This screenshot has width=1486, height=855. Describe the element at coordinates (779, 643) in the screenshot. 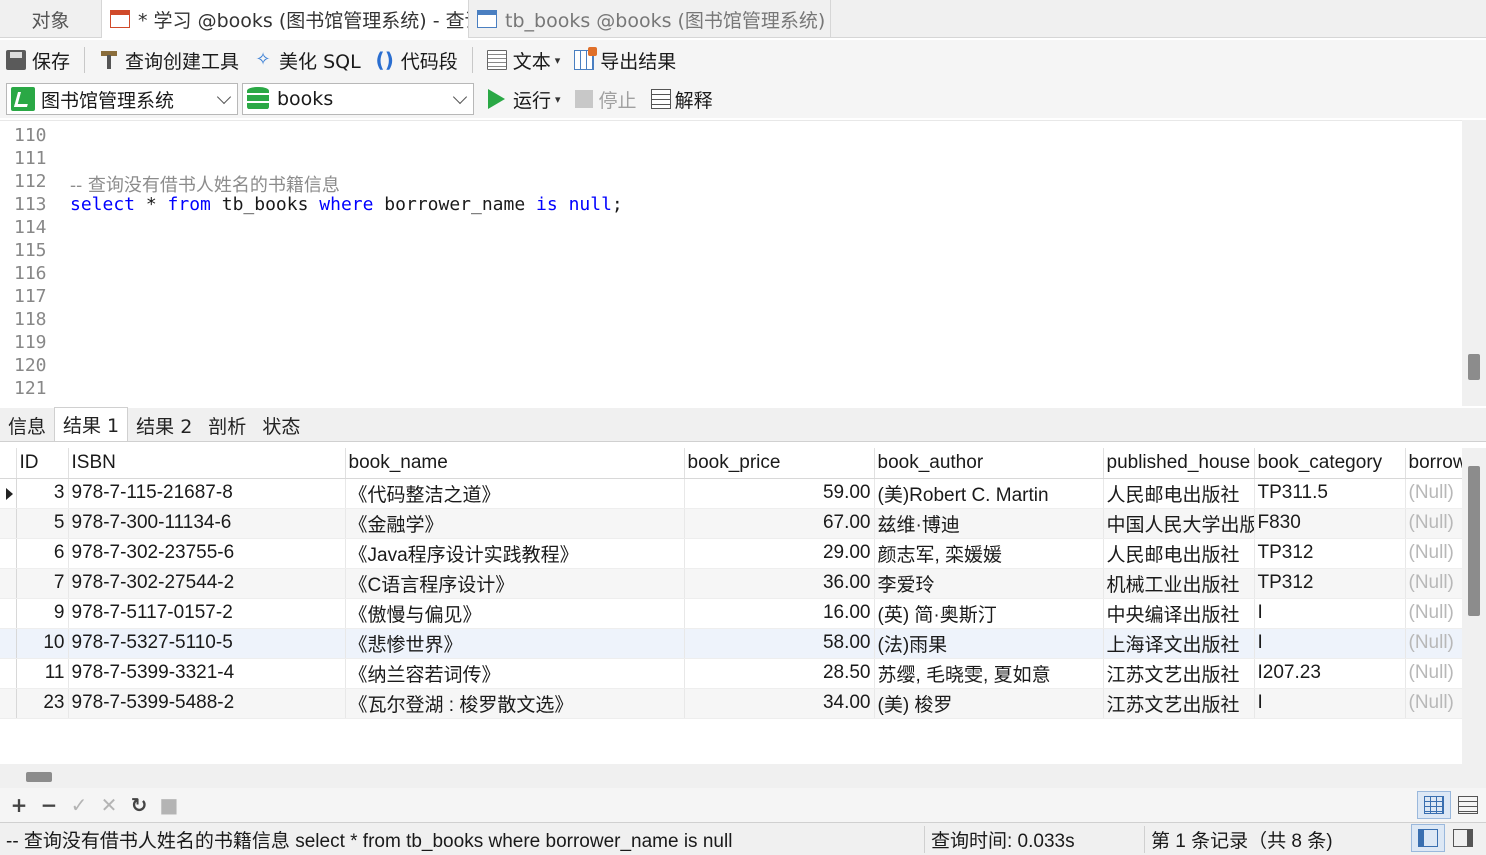

I see `cell-book-price: 58.00` at that location.